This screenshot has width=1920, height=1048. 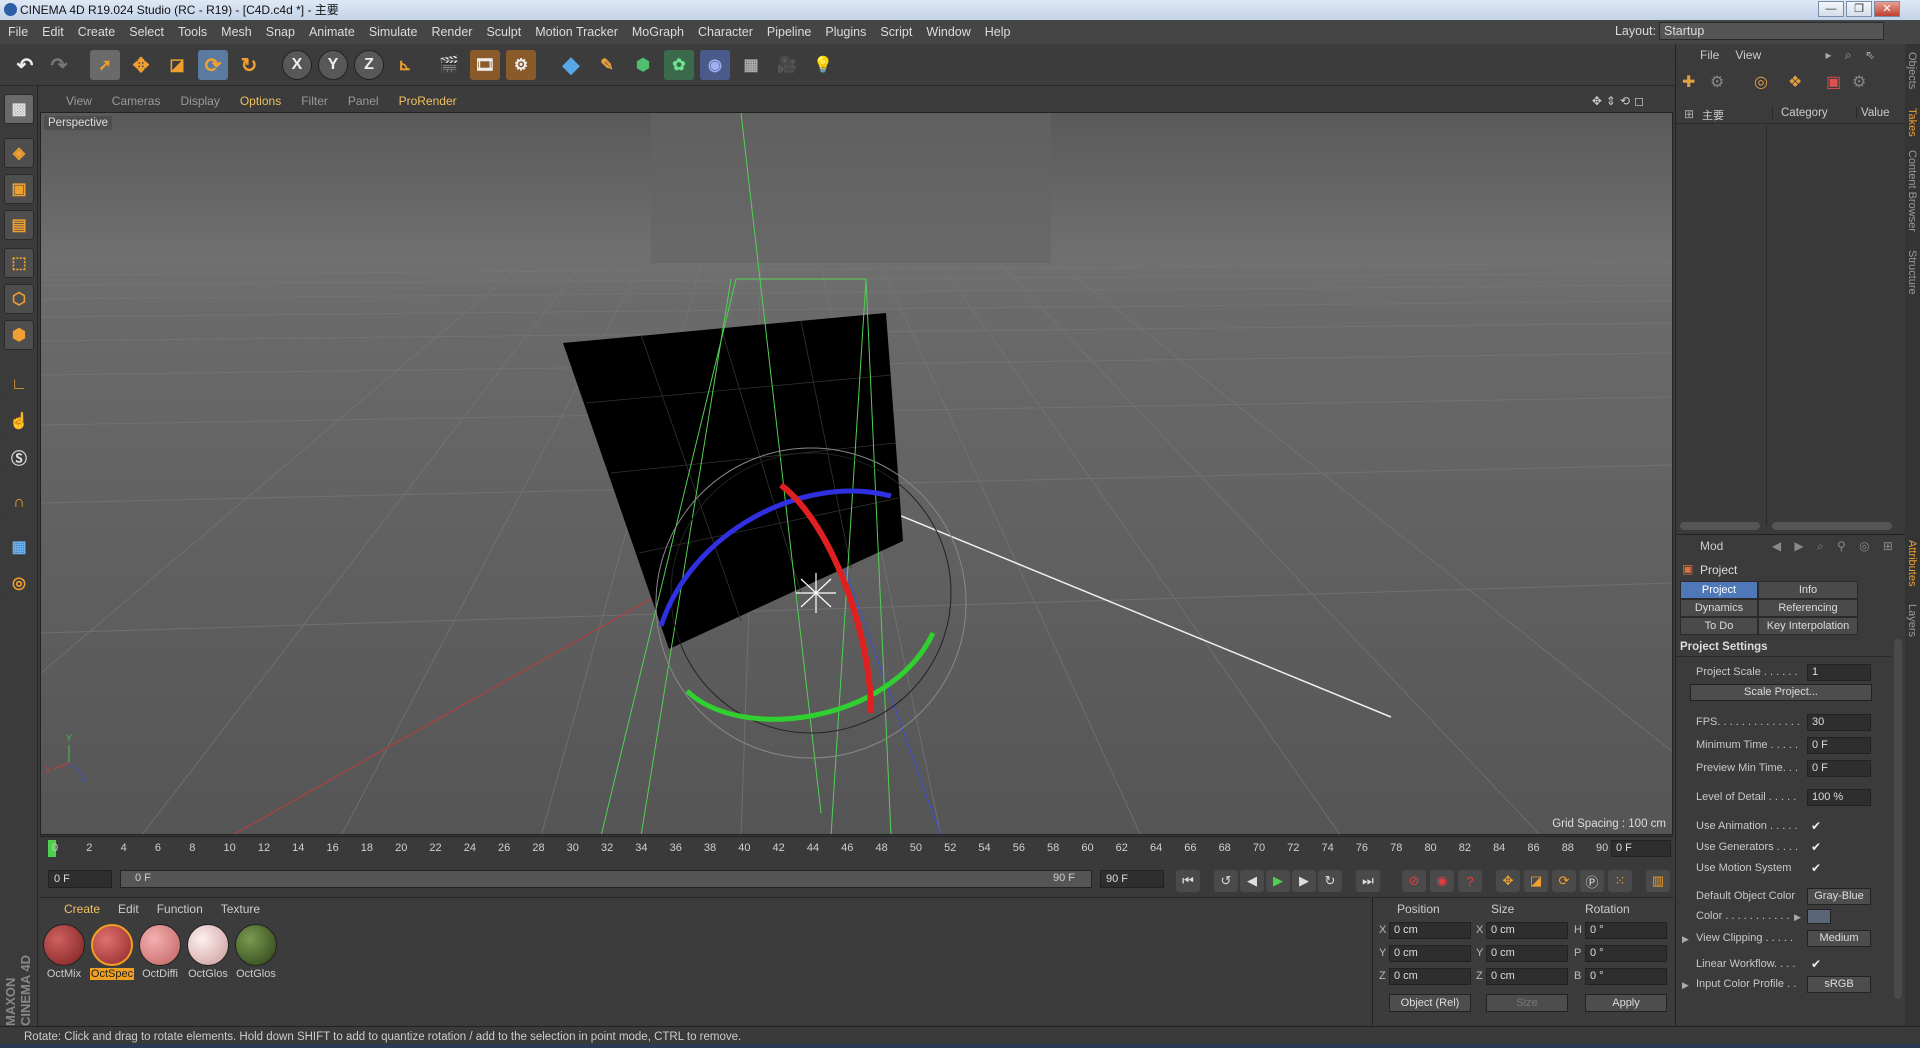 What do you see at coordinates (19, 385) in the screenshot?
I see `axis-mode-icon: ∟` at bounding box center [19, 385].